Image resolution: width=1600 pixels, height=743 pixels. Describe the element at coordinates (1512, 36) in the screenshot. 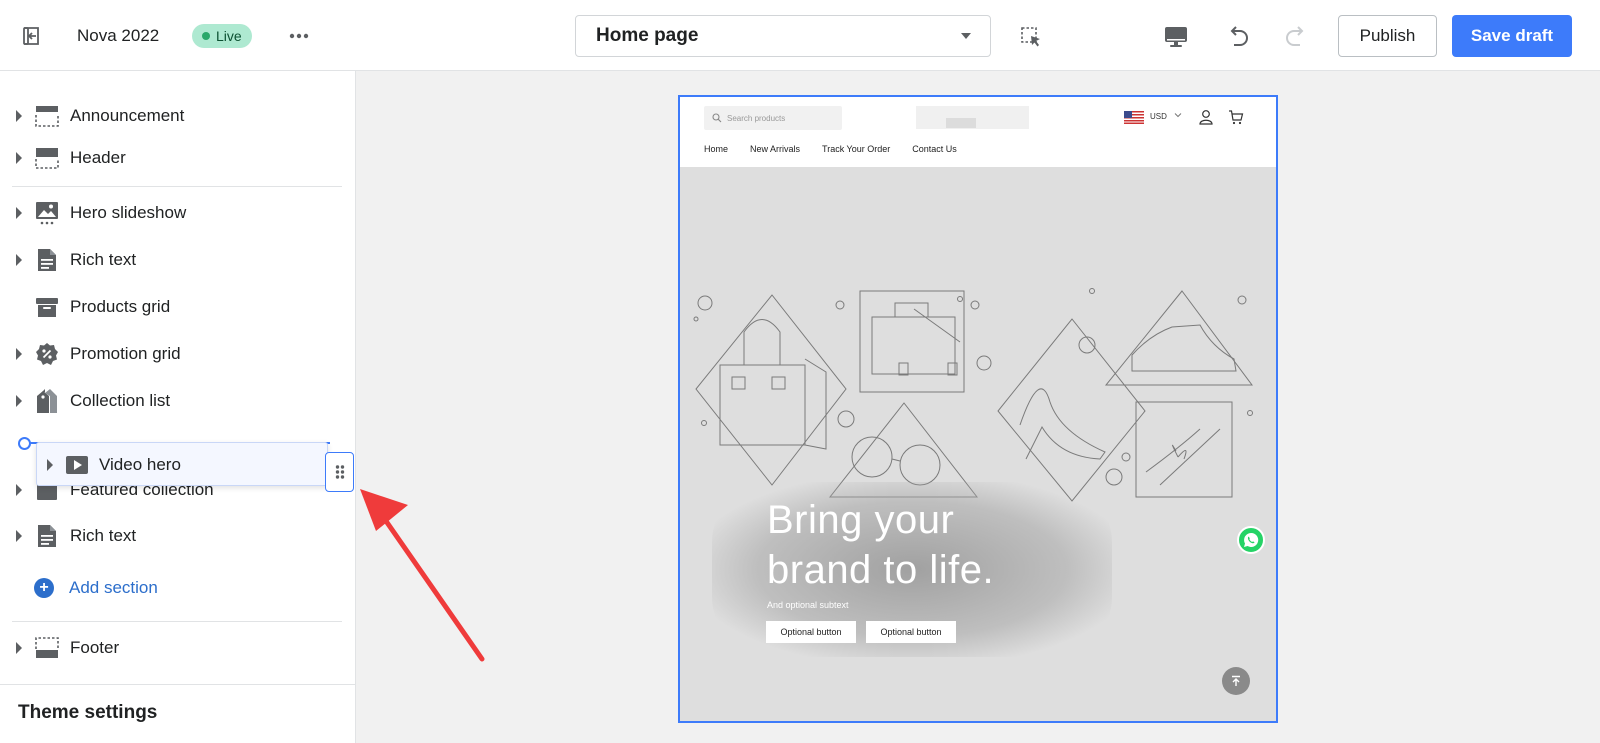

I see `save-draft-button: Save draft` at that location.